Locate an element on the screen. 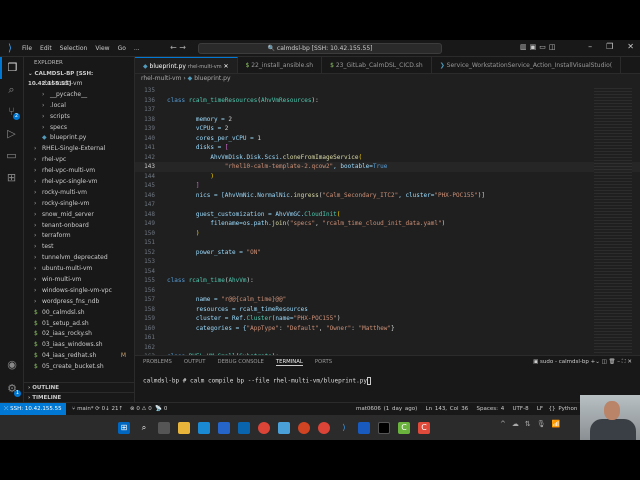 The width and height of the screenshot is (640, 480). new-terminal-button: +⌄ is located at coordinates (595, 362).